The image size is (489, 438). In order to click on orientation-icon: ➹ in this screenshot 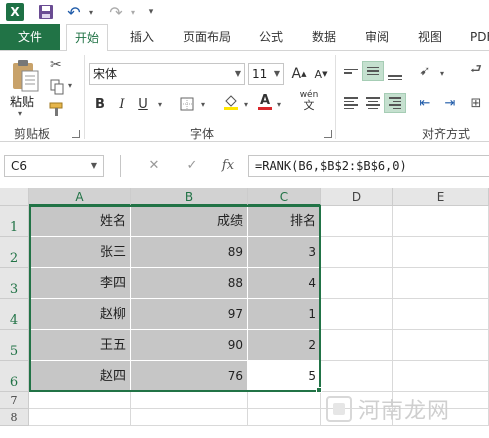, I will do `click(425, 71)`.